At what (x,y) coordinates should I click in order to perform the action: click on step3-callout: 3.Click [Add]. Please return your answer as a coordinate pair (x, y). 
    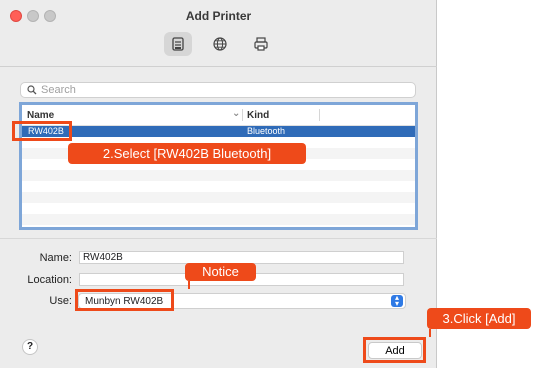
    Looking at the image, I should click on (479, 318).